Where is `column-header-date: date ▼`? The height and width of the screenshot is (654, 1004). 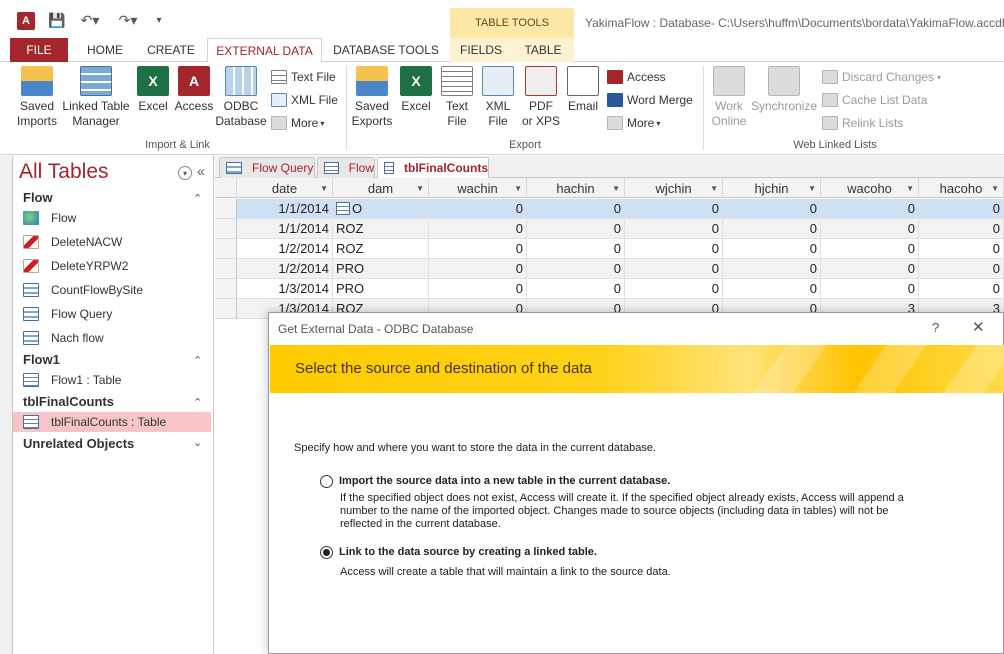 column-header-date: date ▼ is located at coordinates (285, 188).